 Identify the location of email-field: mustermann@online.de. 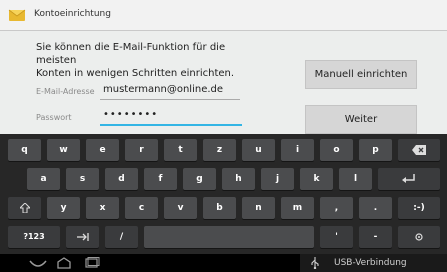
(163, 89).